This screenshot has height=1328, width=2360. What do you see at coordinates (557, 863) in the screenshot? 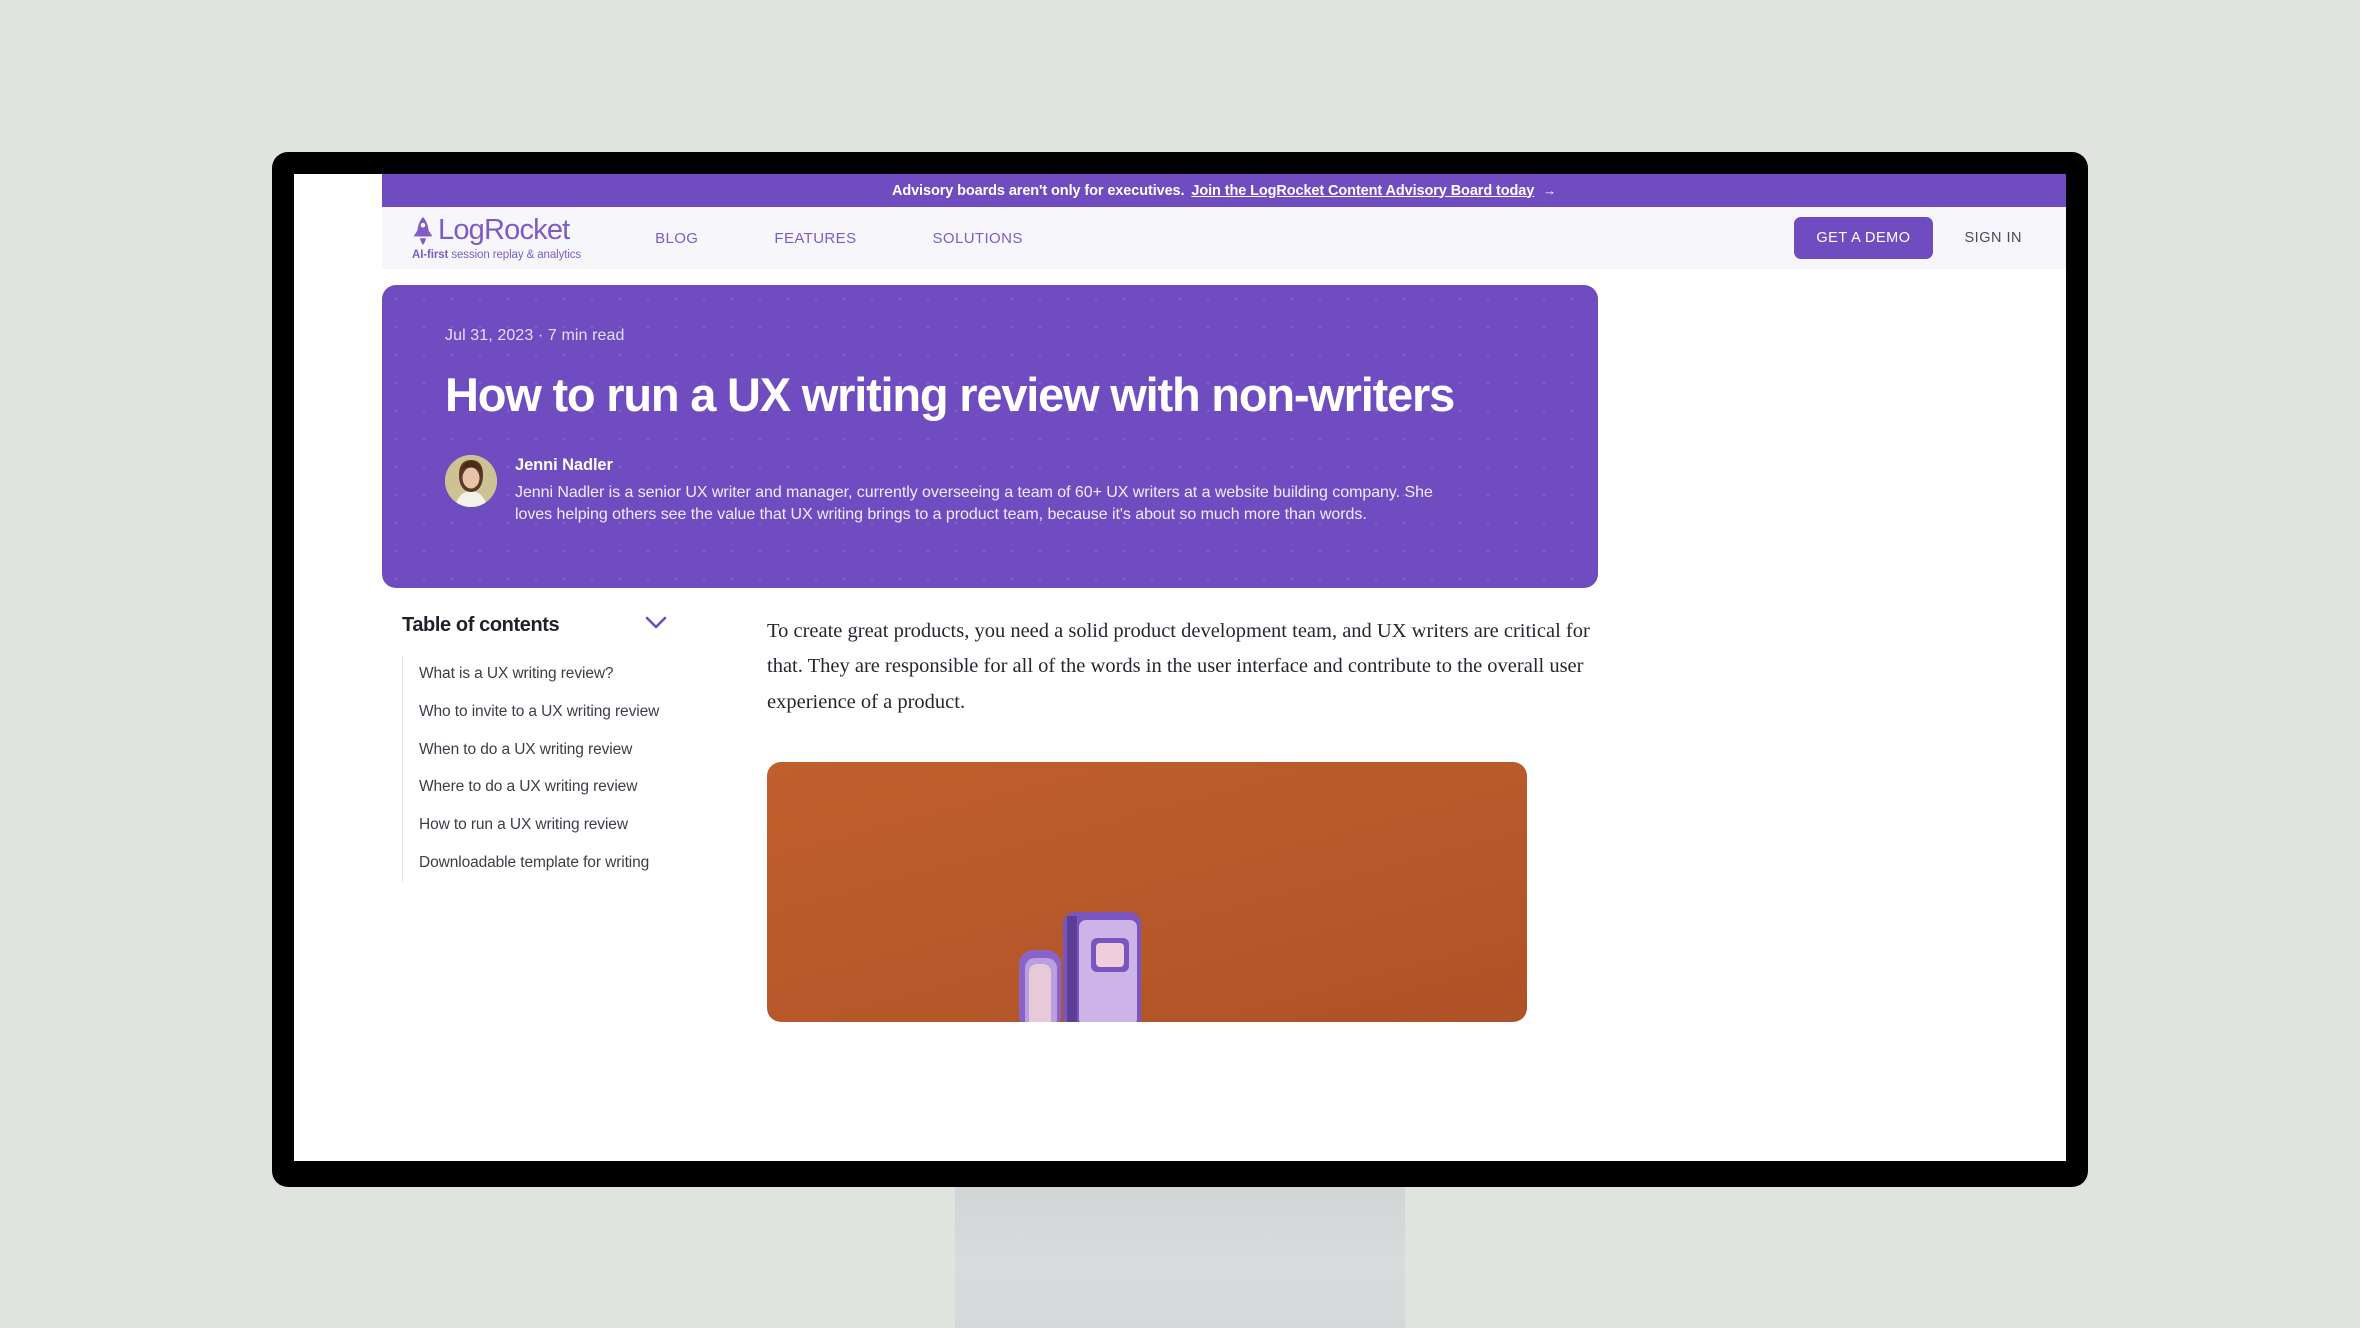
I see `toc-item-downloadable-template: Downloadable template for writing` at bounding box center [557, 863].